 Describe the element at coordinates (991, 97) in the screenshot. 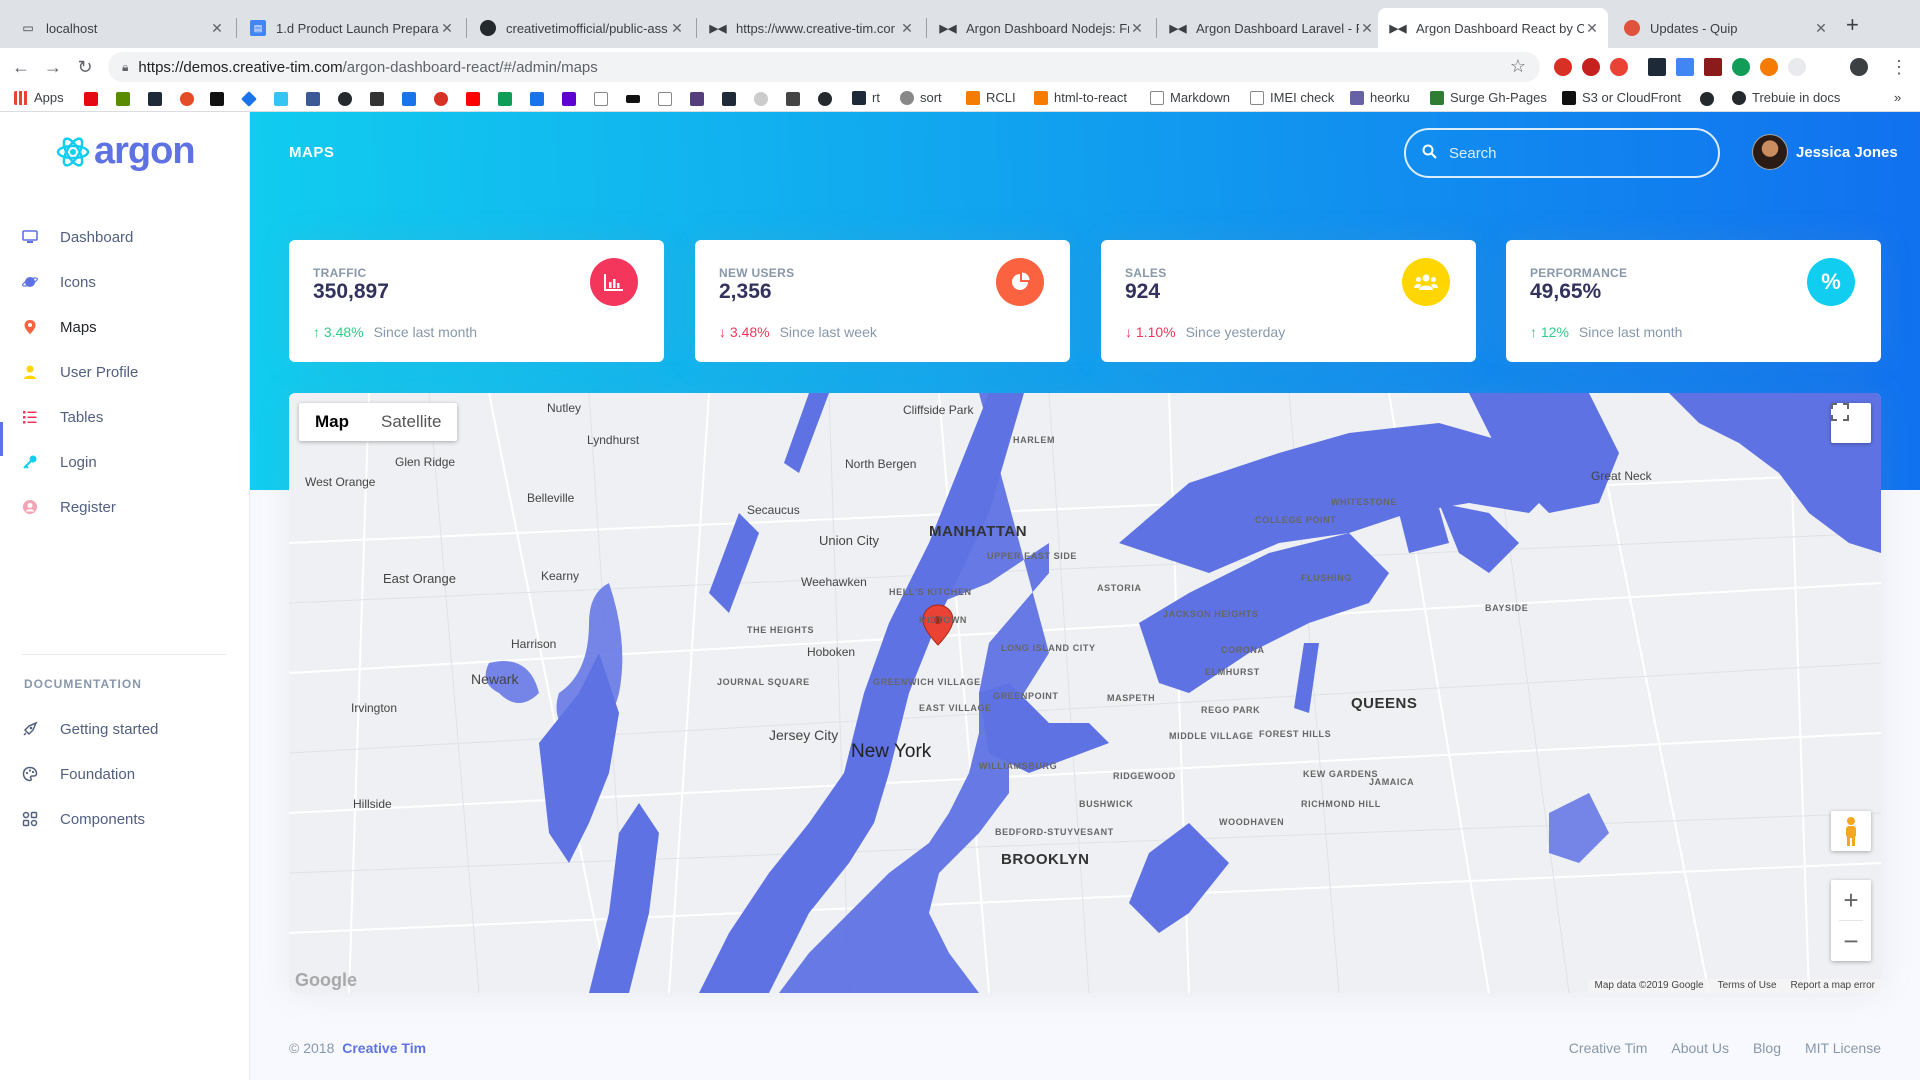

I see `bookmark-rcli: RCLI` at that location.